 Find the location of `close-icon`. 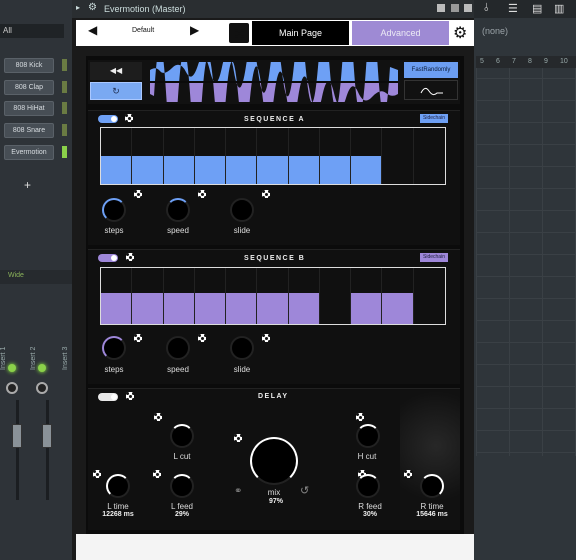

close-icon is located at coordinates (468, 8).